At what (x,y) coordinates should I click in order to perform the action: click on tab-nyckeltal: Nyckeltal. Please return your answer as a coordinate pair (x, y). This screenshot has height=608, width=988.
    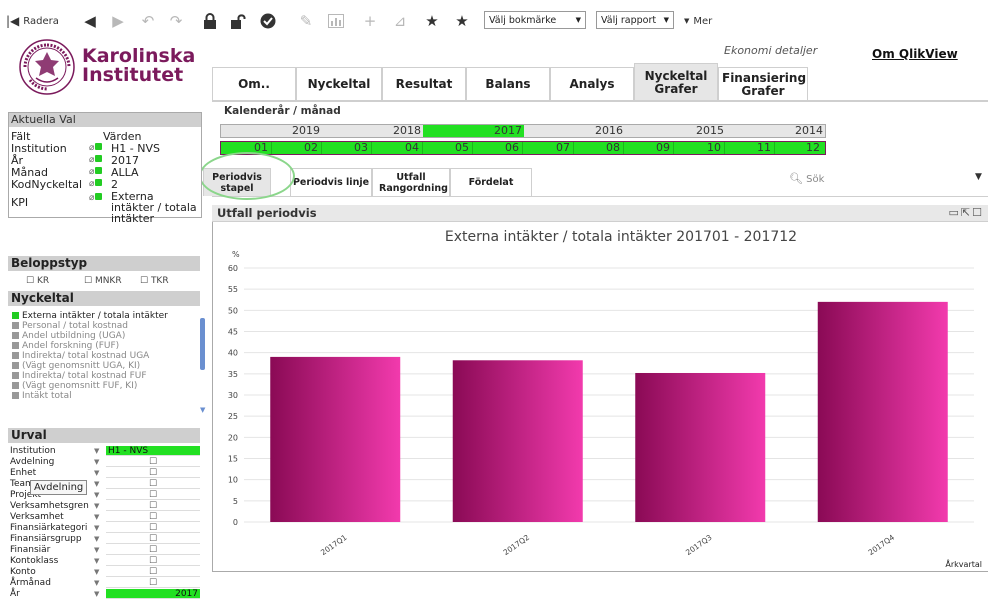
    Looking at the image, I should click on (339, 84).